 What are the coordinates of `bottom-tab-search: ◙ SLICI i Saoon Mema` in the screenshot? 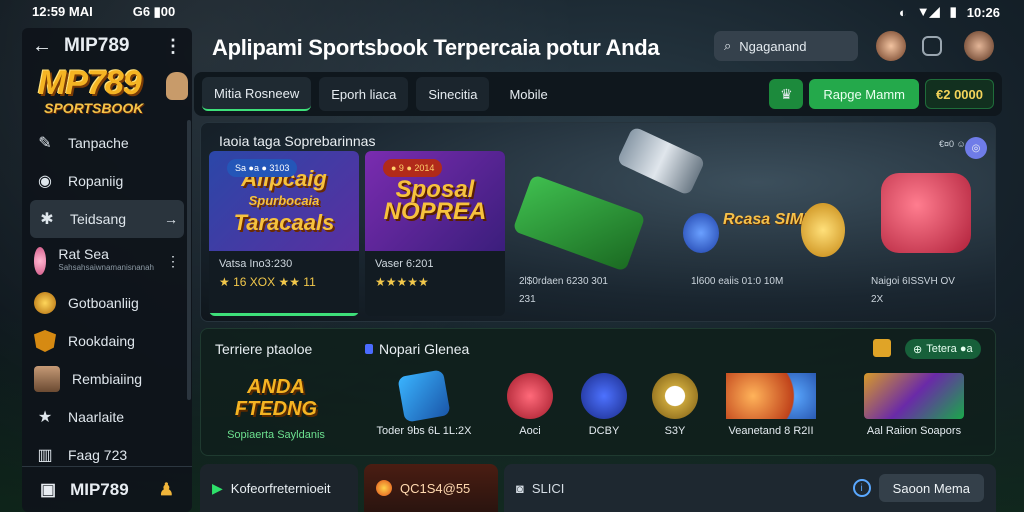 It's located at (750, 488).